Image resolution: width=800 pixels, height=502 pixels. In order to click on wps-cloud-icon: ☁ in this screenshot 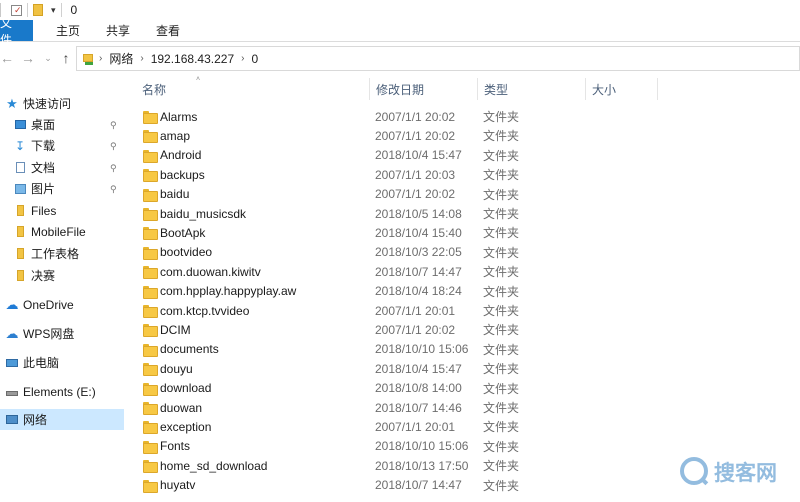, I will do `click(12, 333)`.